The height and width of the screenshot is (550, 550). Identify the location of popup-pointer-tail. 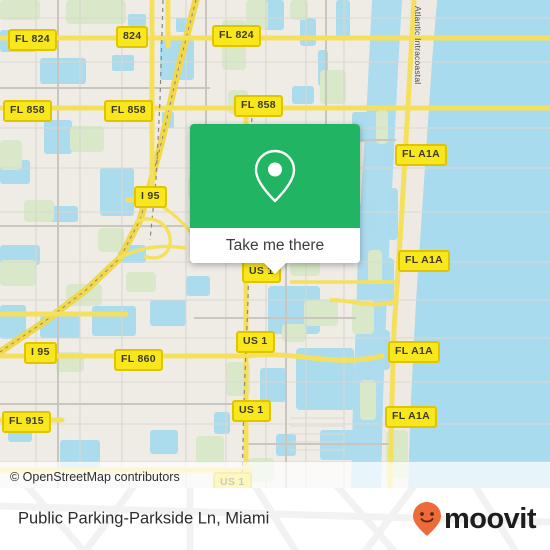
(275, 268).